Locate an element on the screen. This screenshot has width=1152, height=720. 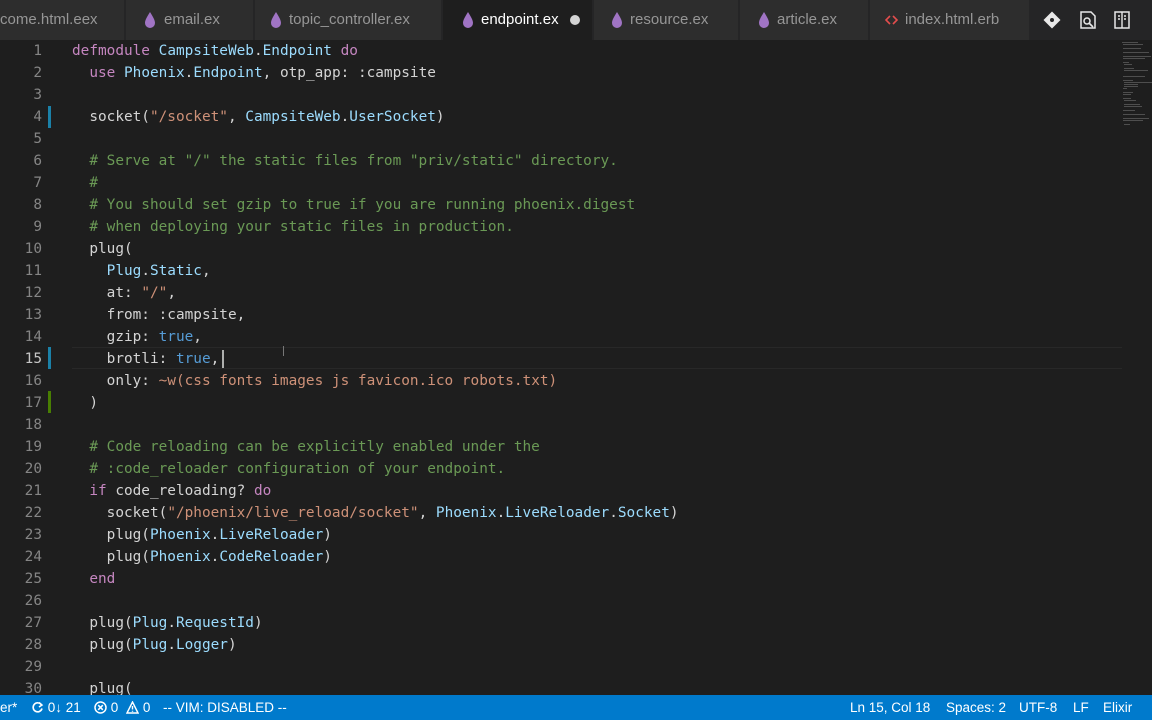
tab-email-ex: email.ex is located at coordinates (190, 20).